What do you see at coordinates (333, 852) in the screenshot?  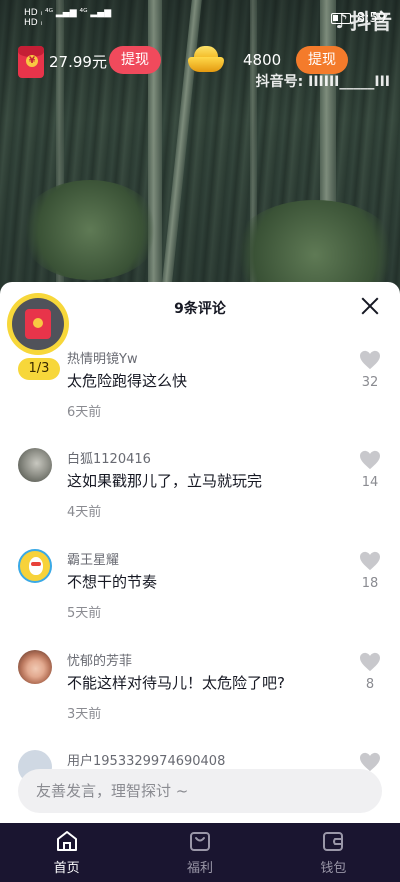 I see `nav-item-wallet: 钱包` at bounding box center [333, 852].